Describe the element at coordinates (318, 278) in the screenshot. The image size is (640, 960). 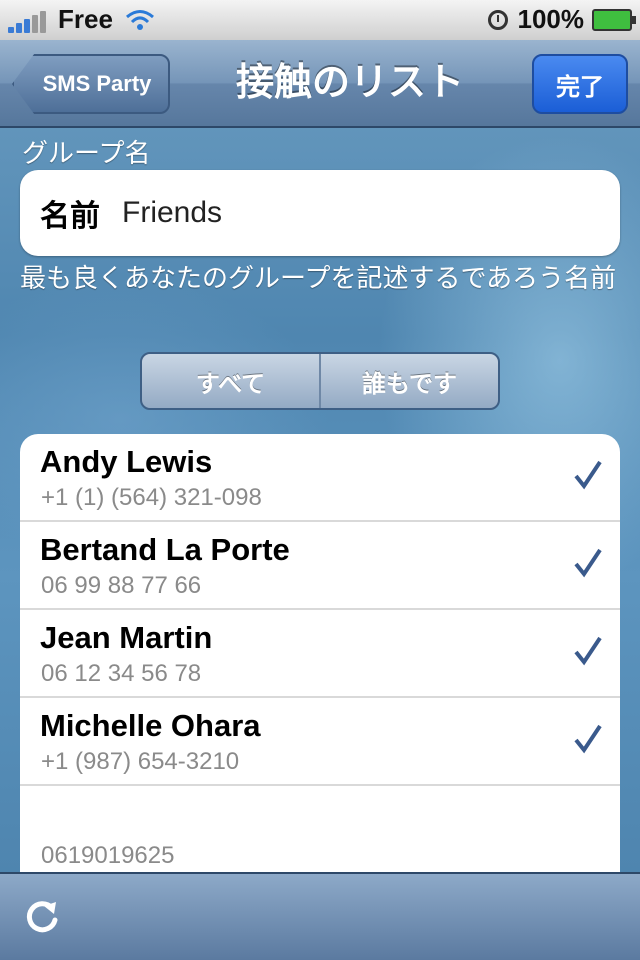
I see `group-name-hint: 最も良くあなたのグループを記述するであろう名前` at that location.